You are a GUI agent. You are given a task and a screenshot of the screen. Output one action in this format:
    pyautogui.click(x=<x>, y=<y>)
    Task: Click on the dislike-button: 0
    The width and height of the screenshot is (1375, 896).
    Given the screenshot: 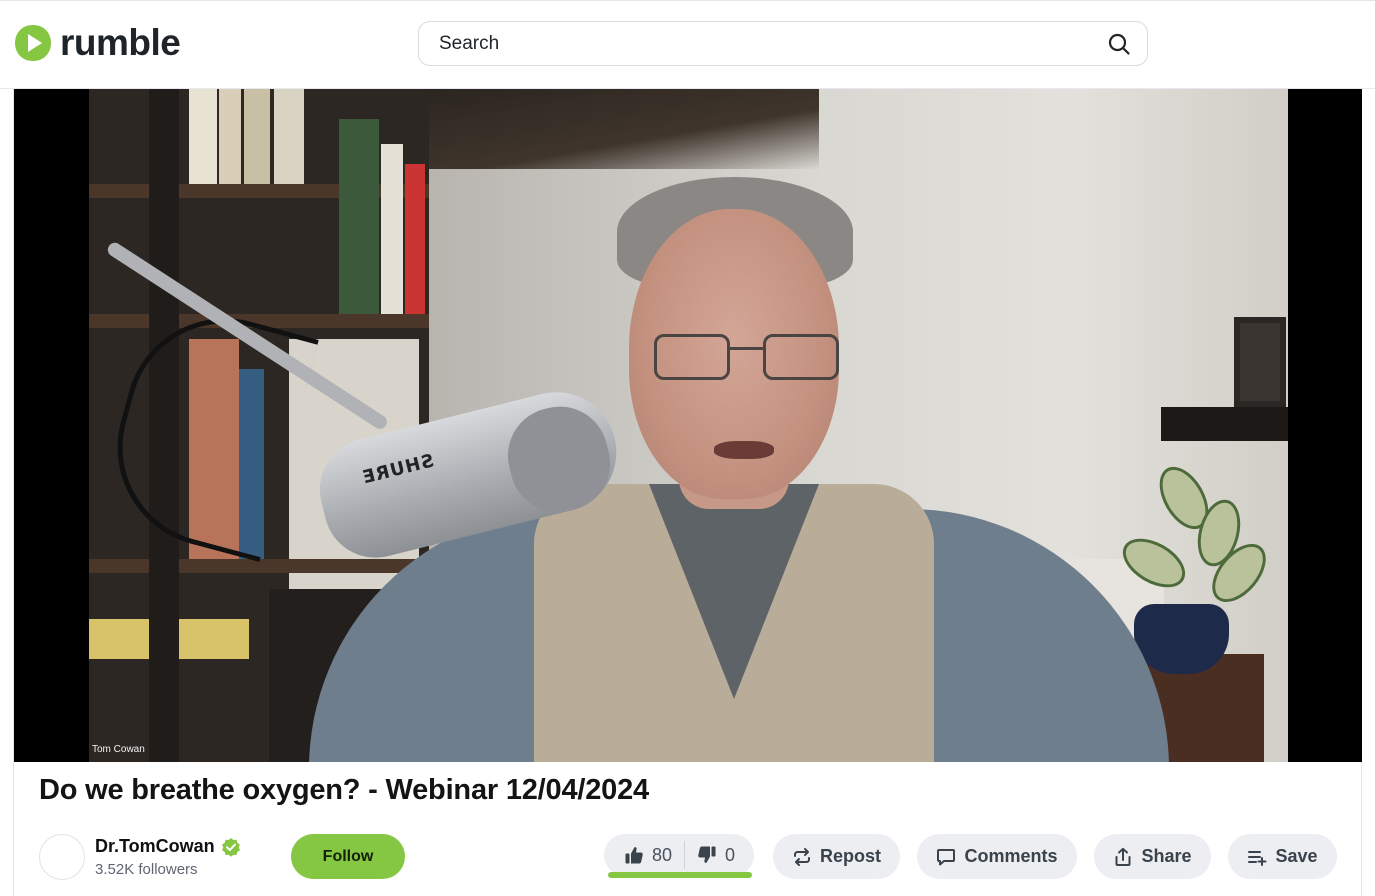 What is the action you would take?
    pyautogui.click(x=716, y=855)
    